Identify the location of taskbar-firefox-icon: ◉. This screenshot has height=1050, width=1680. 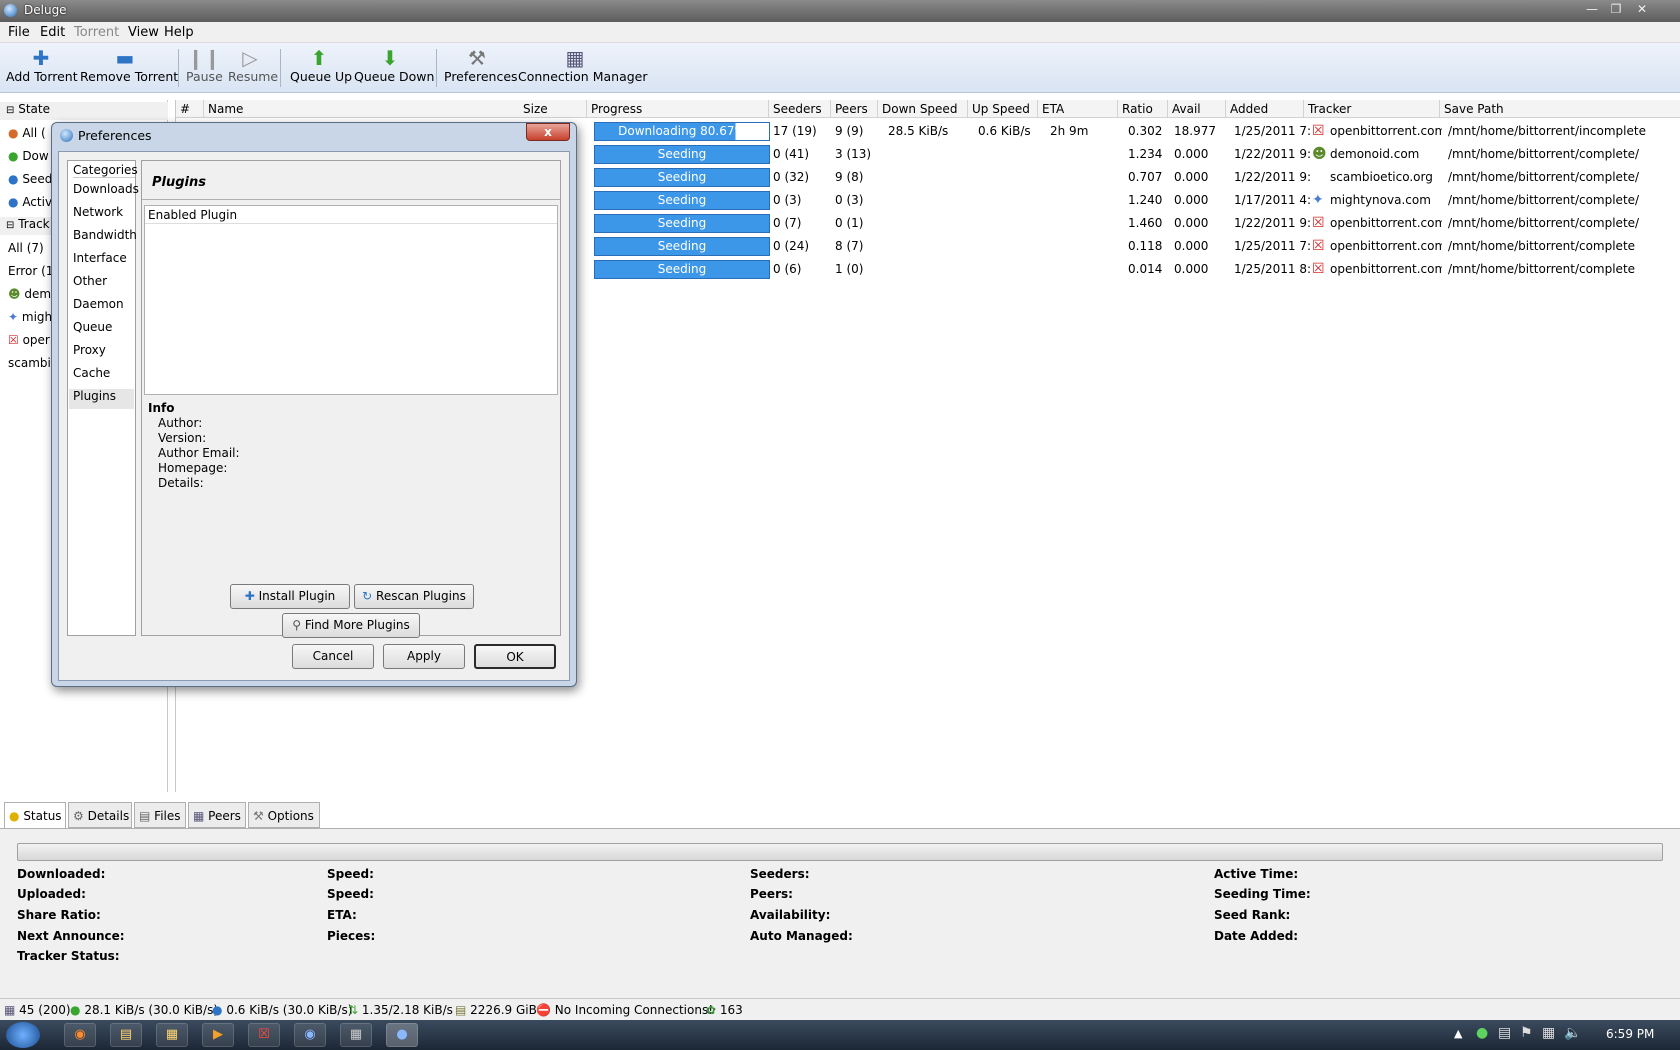
(80, 1035).